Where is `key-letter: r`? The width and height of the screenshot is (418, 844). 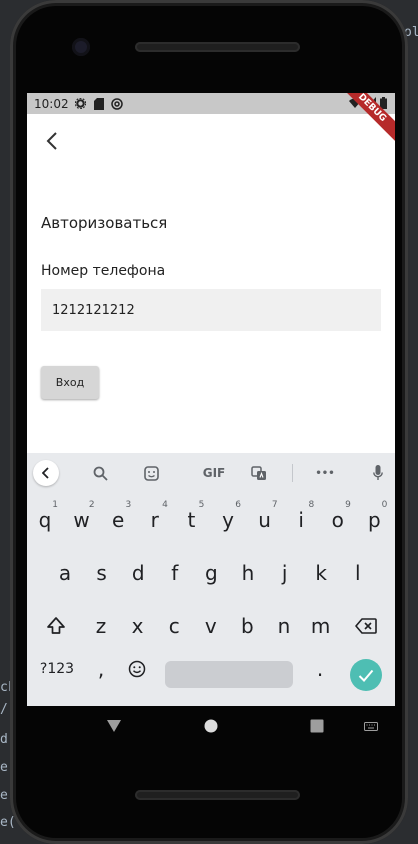
key-letter: r is located at coordinates (154, 520).